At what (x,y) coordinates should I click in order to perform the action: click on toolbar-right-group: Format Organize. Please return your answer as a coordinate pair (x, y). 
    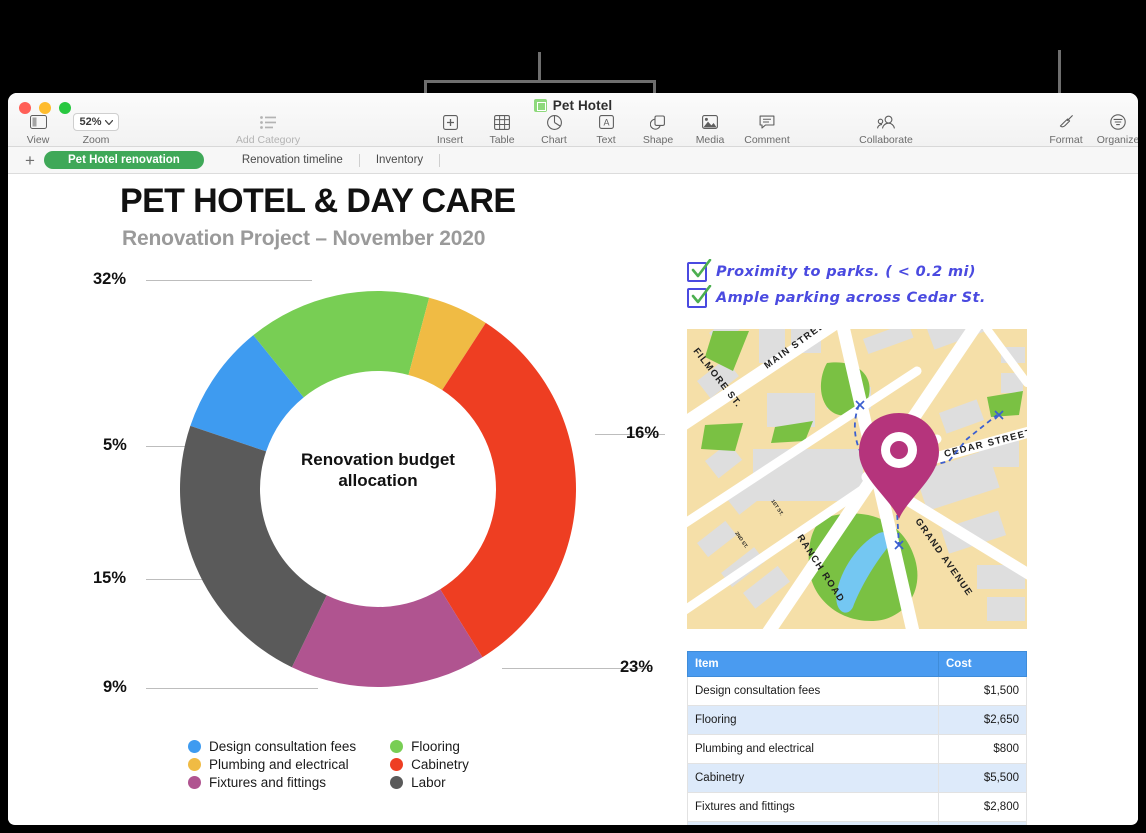
    Looking at the image, I should click on (1089, 129).